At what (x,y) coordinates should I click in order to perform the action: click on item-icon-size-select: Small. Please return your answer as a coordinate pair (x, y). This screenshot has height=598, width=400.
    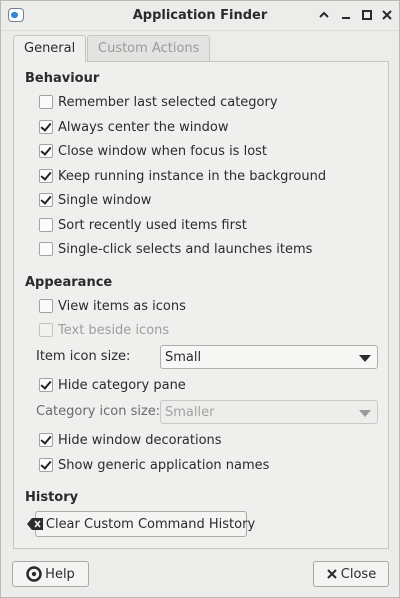
    Looking at the image, I should click on (269, 357).